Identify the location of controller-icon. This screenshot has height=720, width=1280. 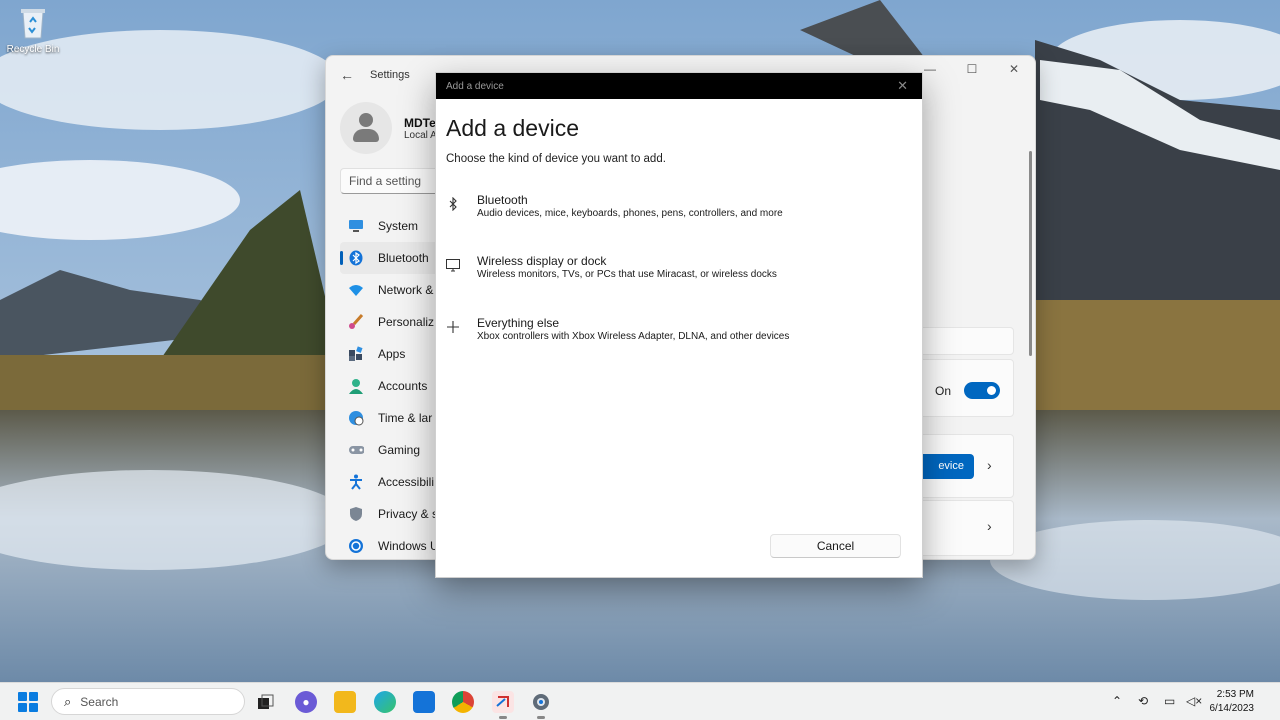
(356, 450).